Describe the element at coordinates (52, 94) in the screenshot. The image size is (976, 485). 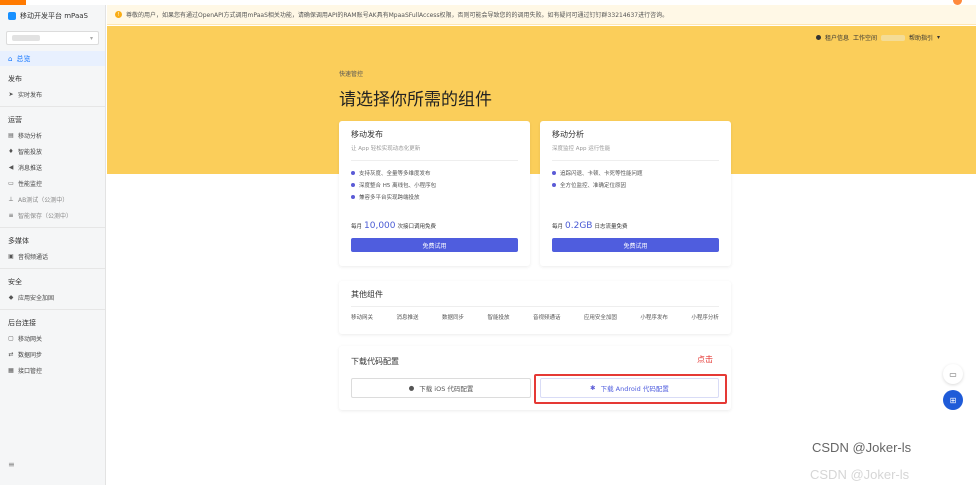
I see `sidebar-item-realtime-publish: ➤ 实时发布` at that location.